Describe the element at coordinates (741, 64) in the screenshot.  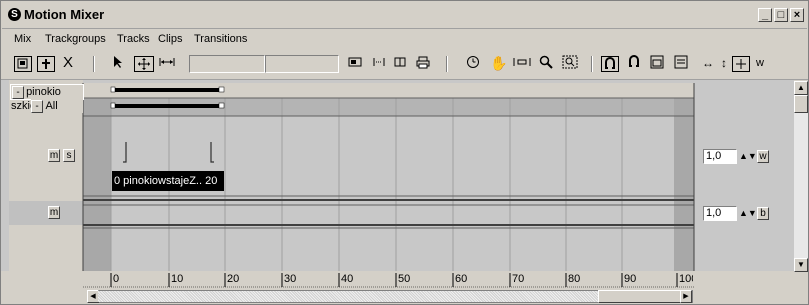
I see `zoom-icon` at that location.